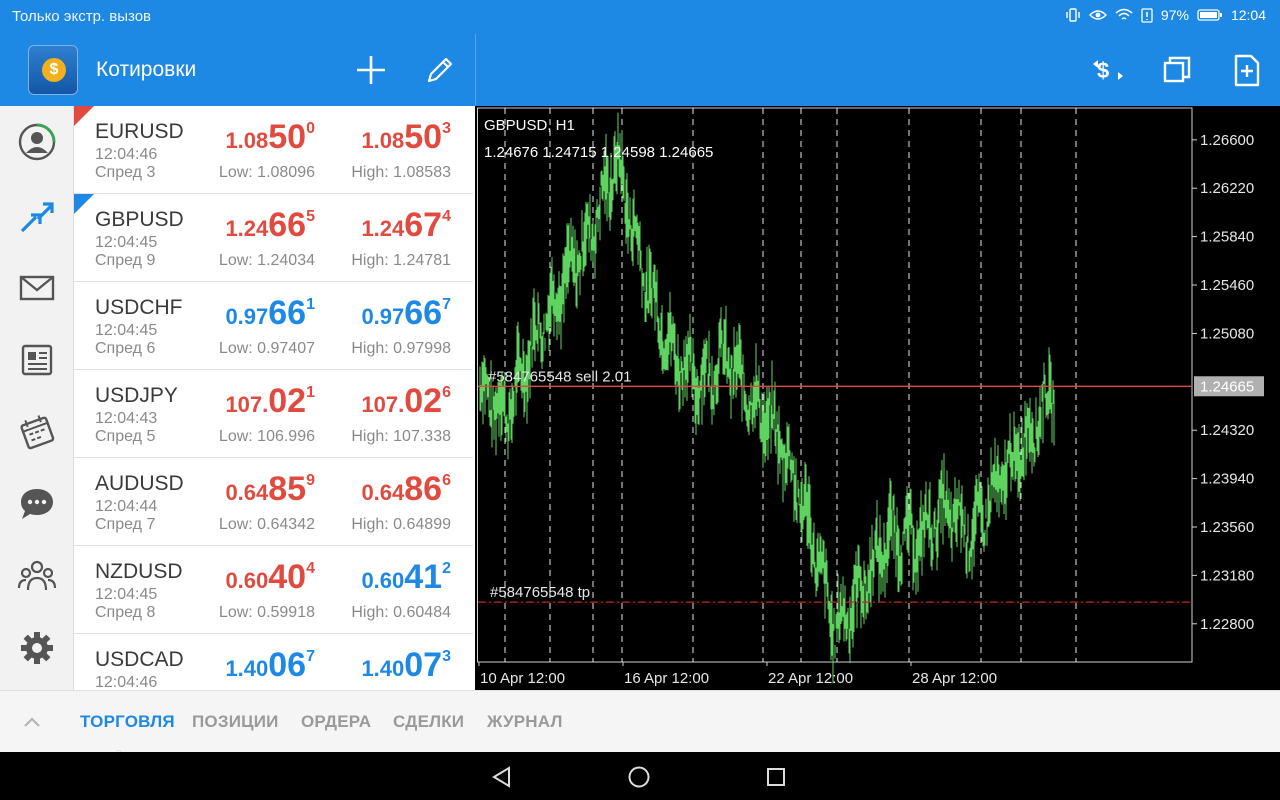 Image resolution: width=1280 pixels, height=800 pixels. What do you see at coordinates (371, 70) in the screenshot?
I see `add-symbol-button` at bounding box center [371, 70].